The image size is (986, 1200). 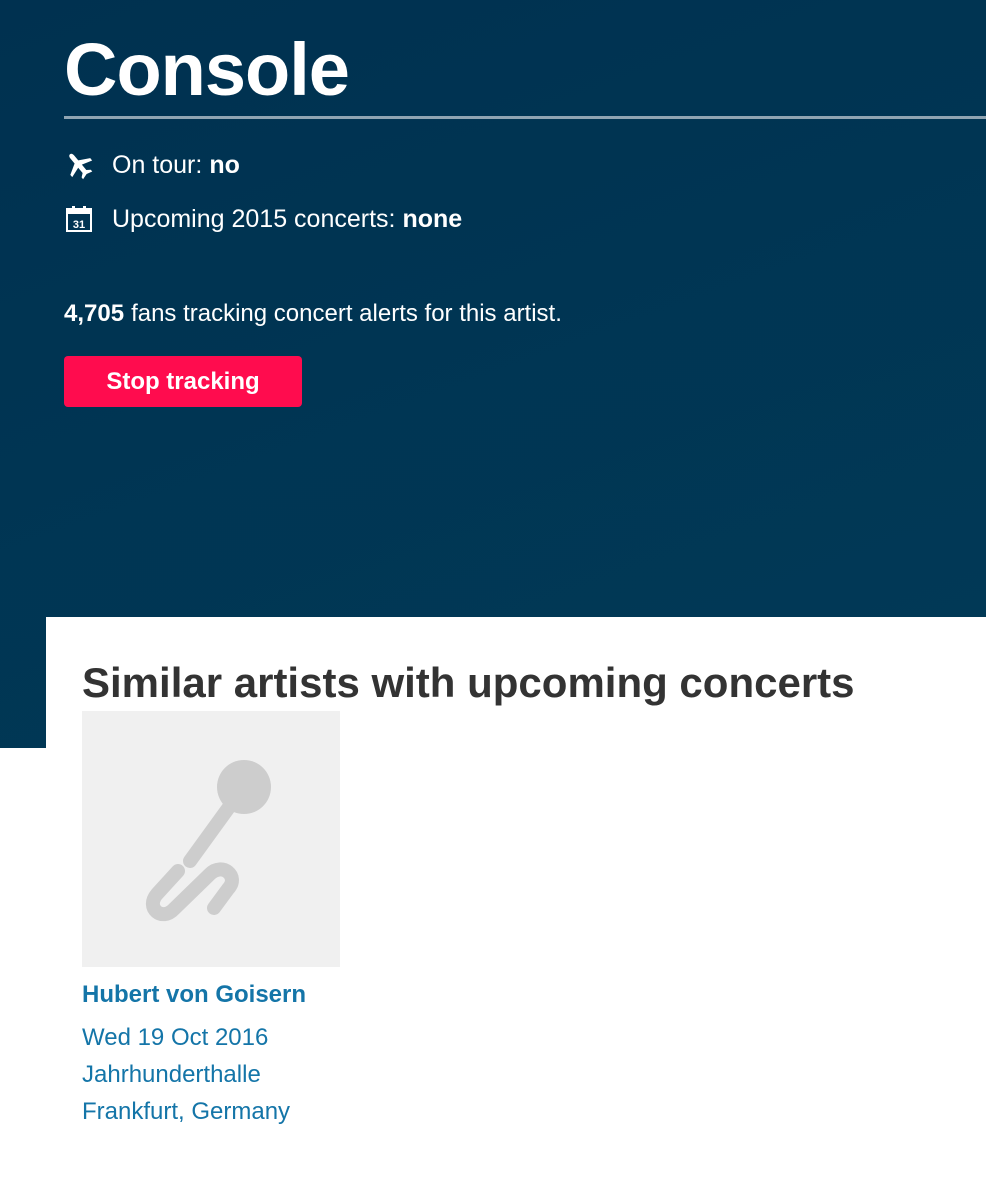 I want to click on artist-title: Console, so click(x=207, y=69).